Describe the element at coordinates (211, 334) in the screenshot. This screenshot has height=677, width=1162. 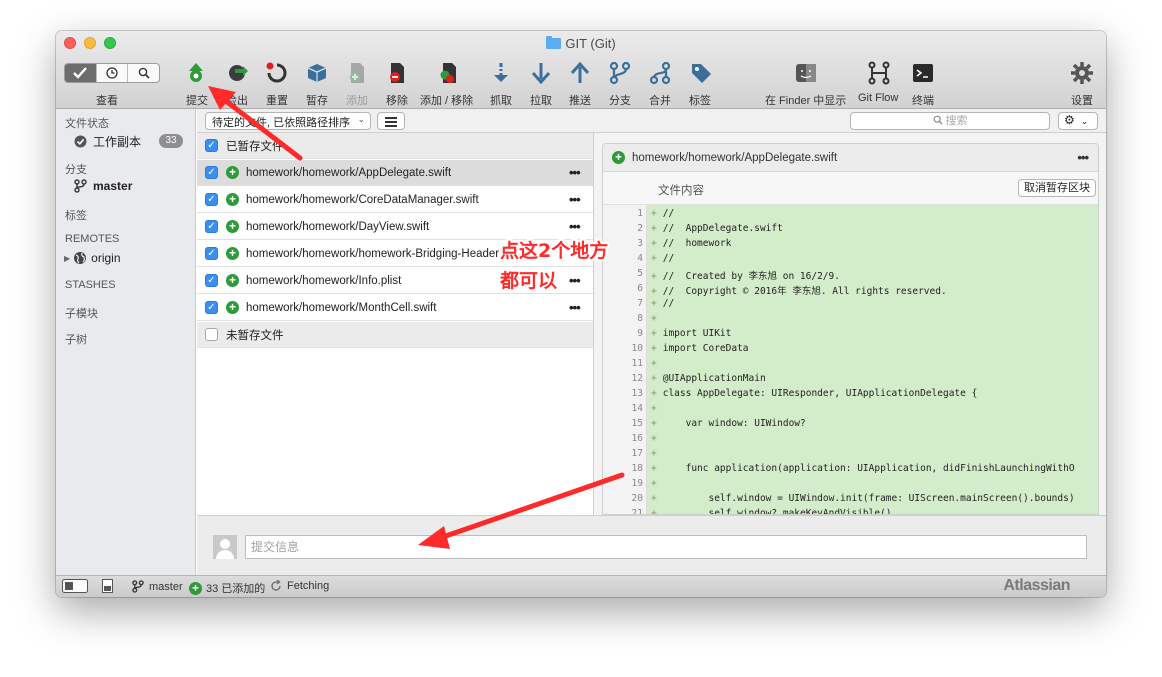
I see `unstaged-select-all-checkbox` at that location.